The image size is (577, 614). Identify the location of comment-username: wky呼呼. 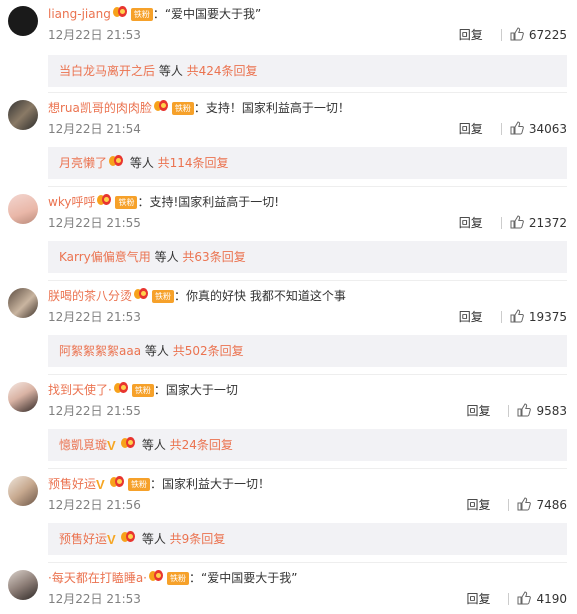
(71, 202).